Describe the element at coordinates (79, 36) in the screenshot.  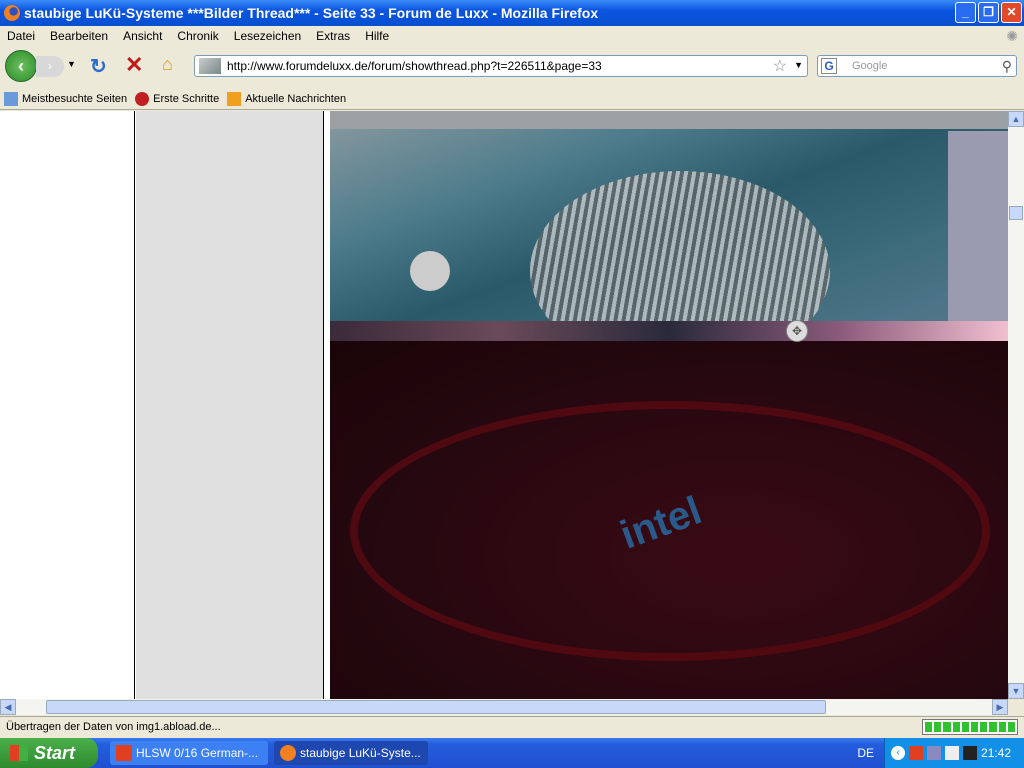
I see `menu-bearbeiten: Bearbeiten` at that location.